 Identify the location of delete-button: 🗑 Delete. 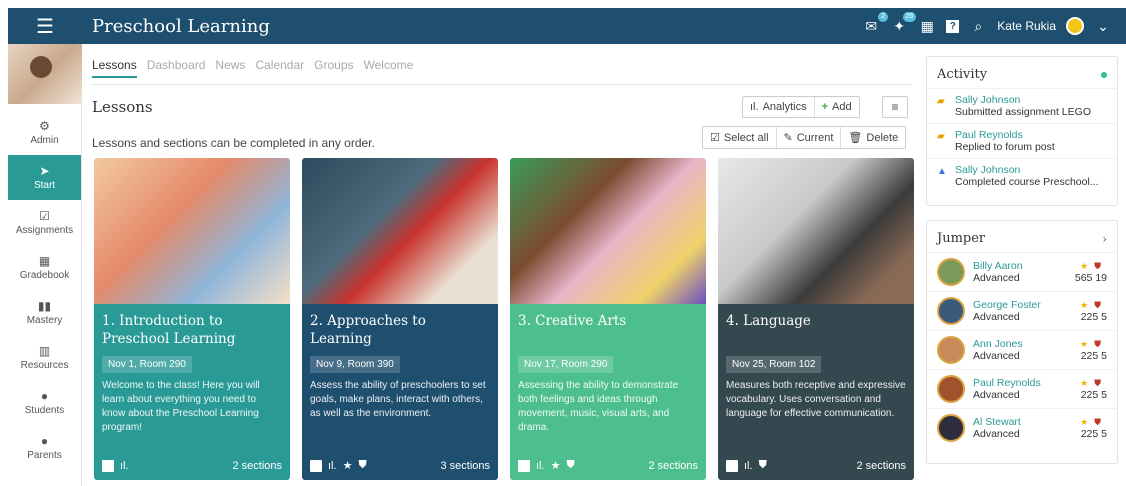
(873, 137).